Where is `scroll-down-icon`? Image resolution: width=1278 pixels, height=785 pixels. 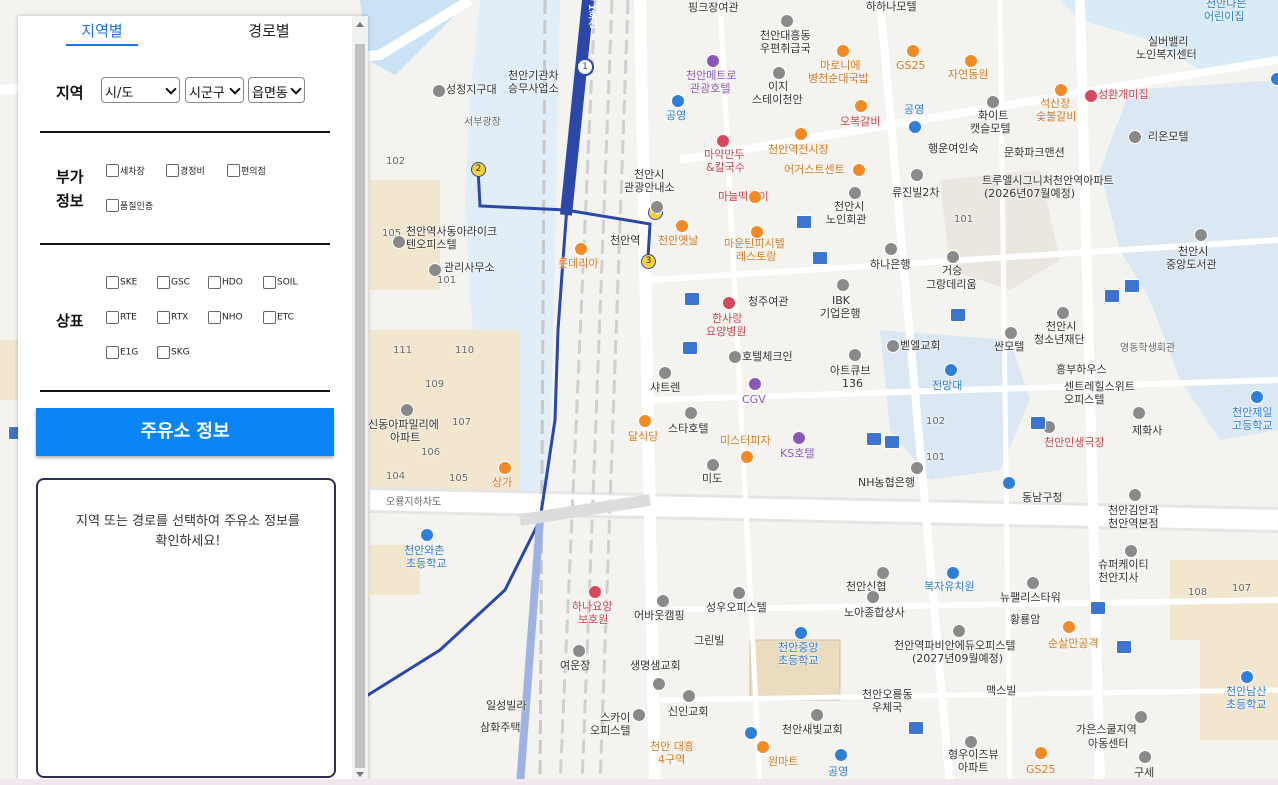 scroll-down-icon is located at coordinates (360, 774).